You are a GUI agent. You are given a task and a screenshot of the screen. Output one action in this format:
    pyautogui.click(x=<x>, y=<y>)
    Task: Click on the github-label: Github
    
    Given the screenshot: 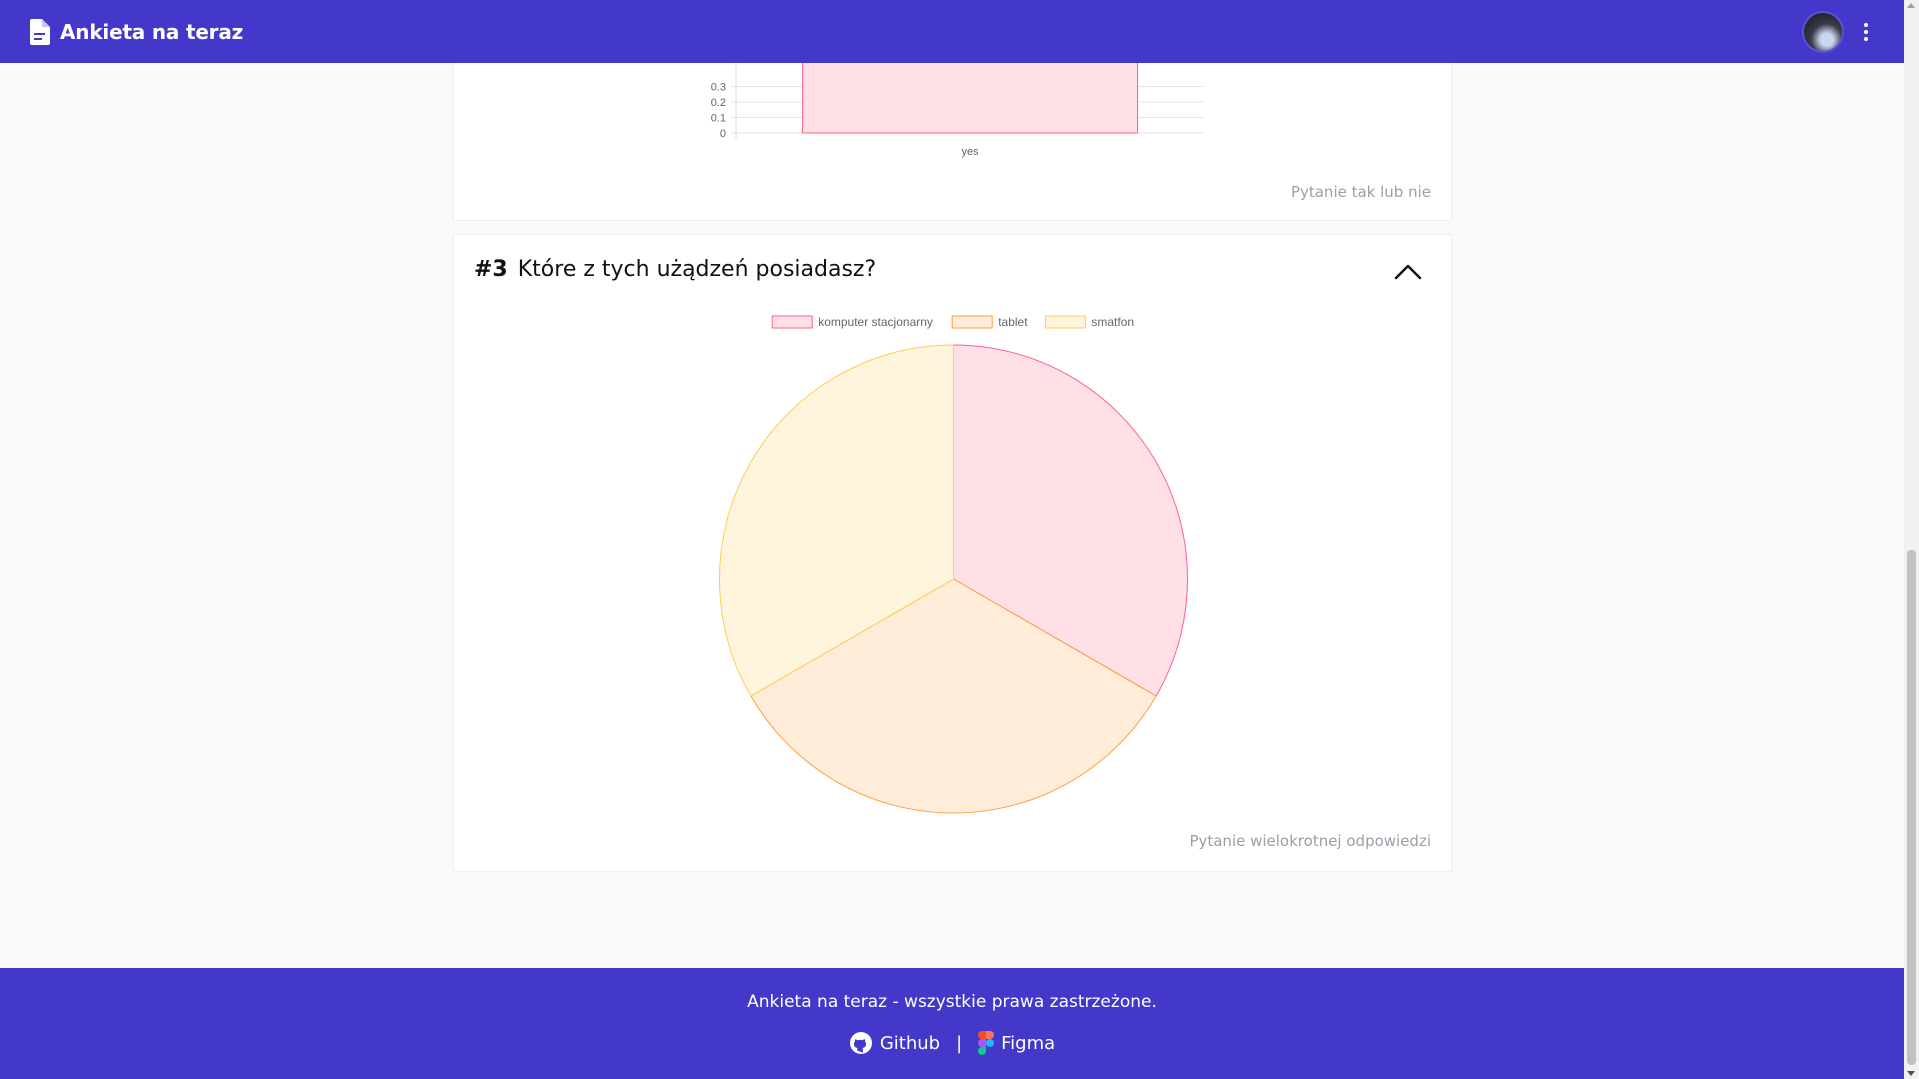 What is the action you would take?
    pyautogui.click(x=910, y=1043)
    